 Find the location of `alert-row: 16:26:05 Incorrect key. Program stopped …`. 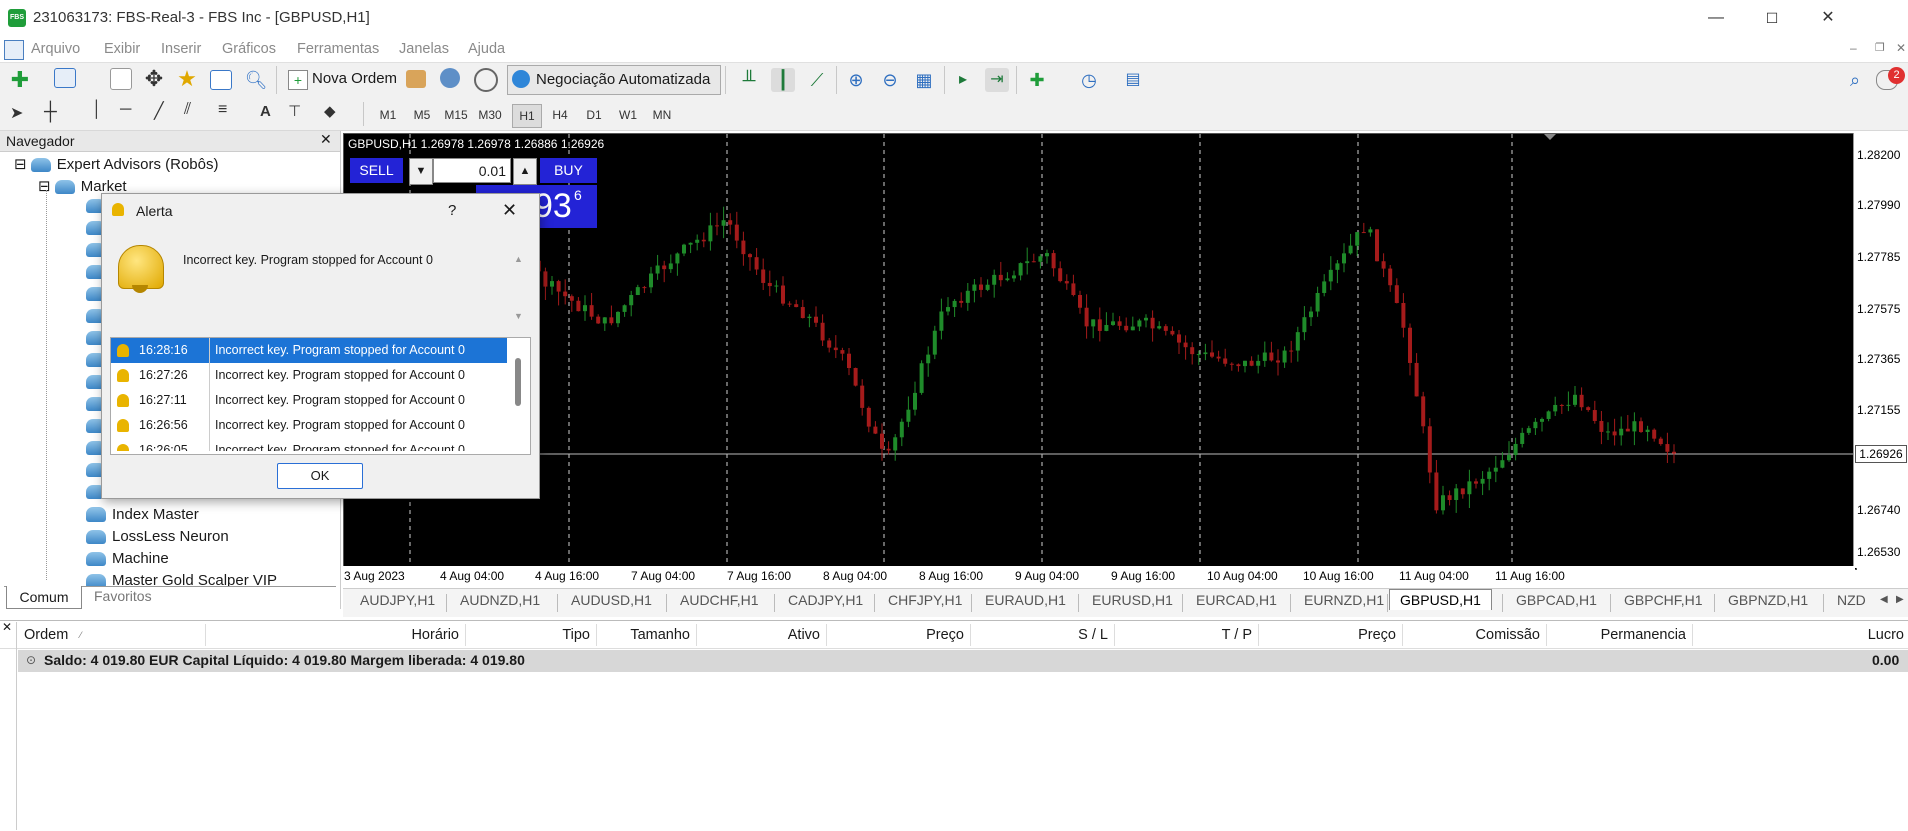

alert-row: 16:26:05 Incorrect key. Program stopped … is located at coordinates (309, 444).